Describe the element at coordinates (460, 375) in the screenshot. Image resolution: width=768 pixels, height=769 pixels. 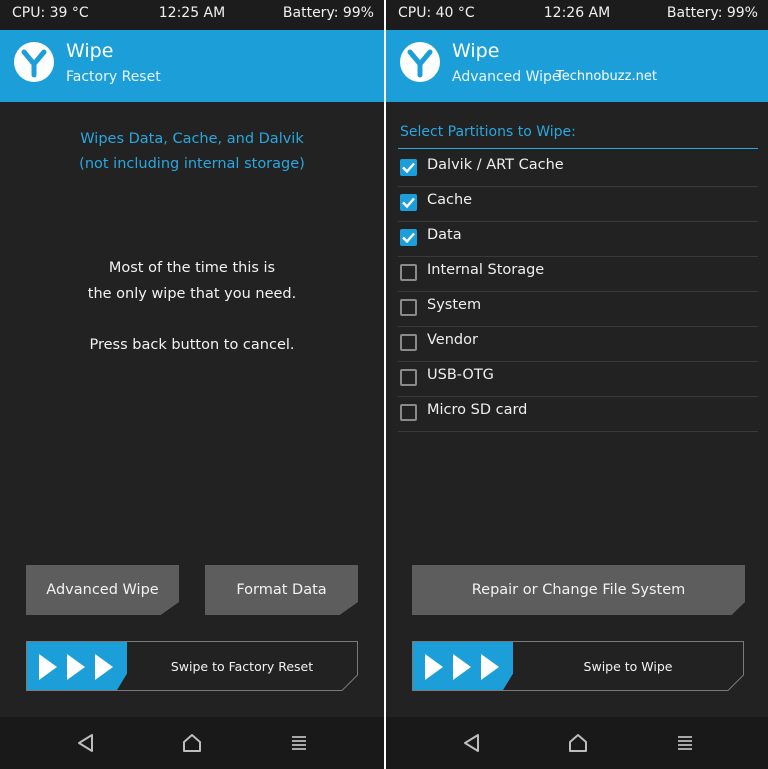
I see `partition-label: USB-OTG` at that location.